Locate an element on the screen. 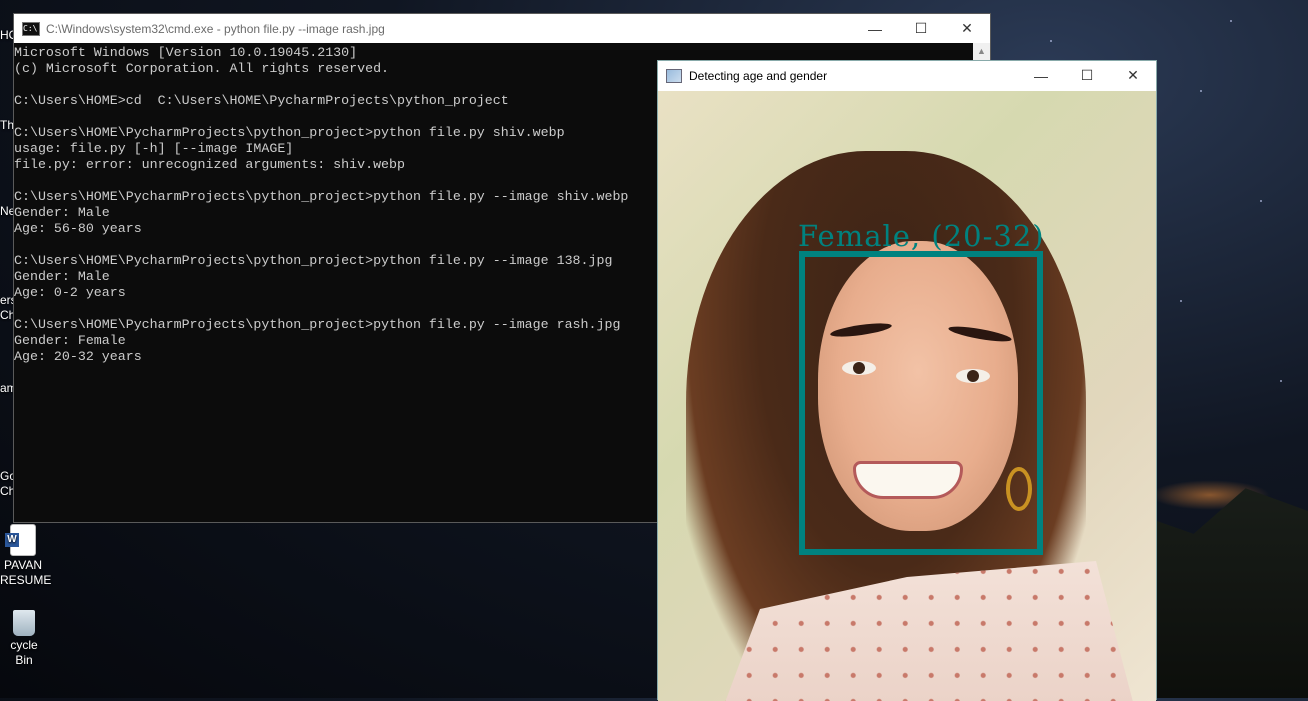 This screenshot has width=1308, height=701. desktop-icon-label: PAVAN RESUME is located at coordinates (26, 572).